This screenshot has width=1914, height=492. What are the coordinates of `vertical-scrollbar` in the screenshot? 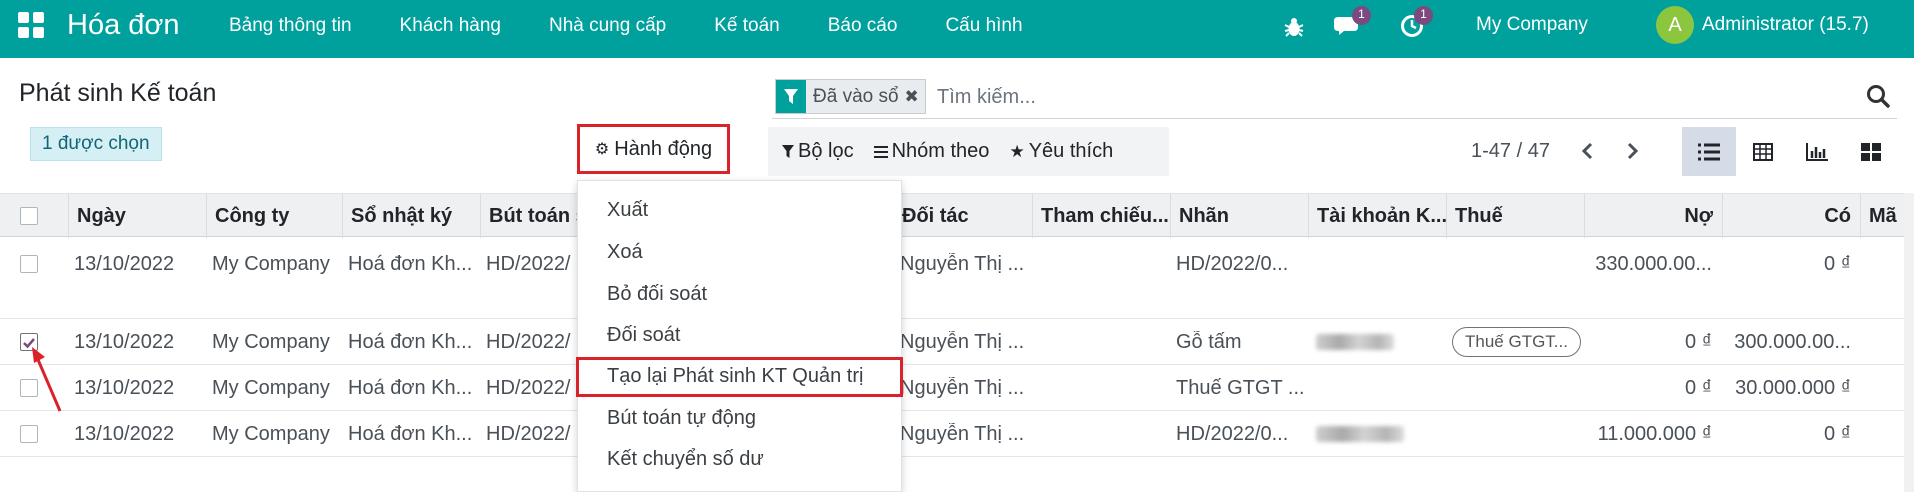 It's located at (1909, 342).